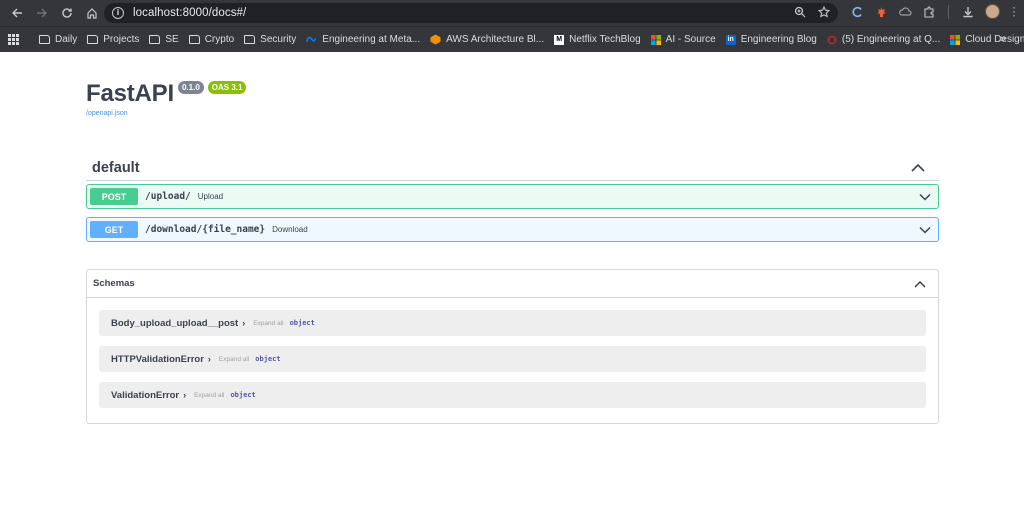 Image resolution: width=1024 pixels, height=514 pixels. What do you see at coordinates (172, 39) in the screenshot?
I see `bookmark-label: SE` at bounding box center [172, 39].